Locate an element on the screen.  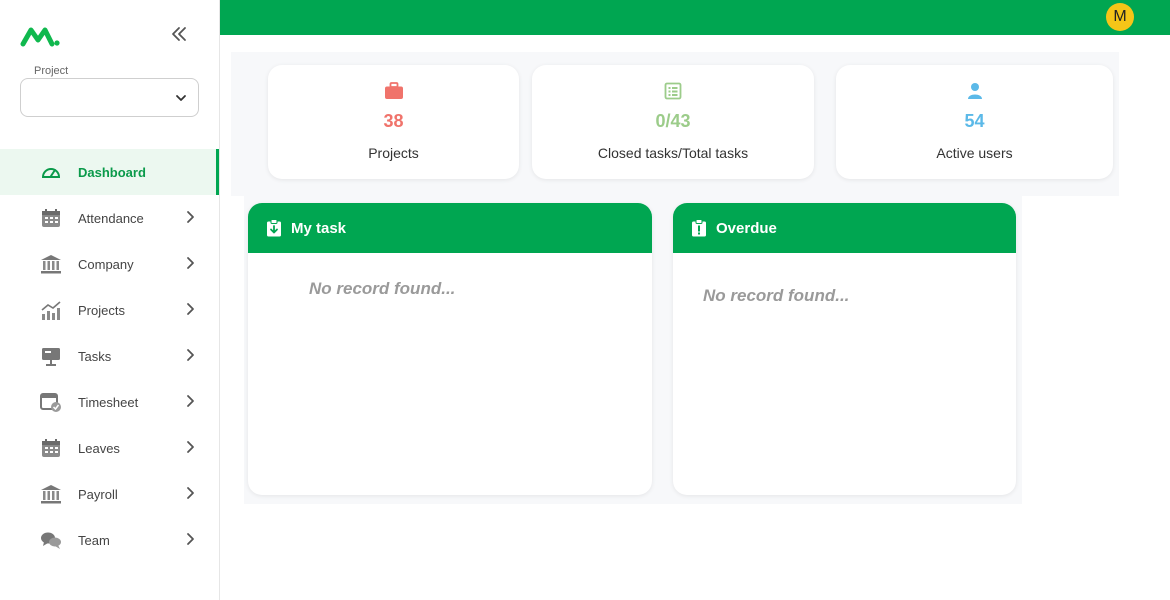
stat-label: Closed tasks/Total tasks is located at coordinates (673, 153).